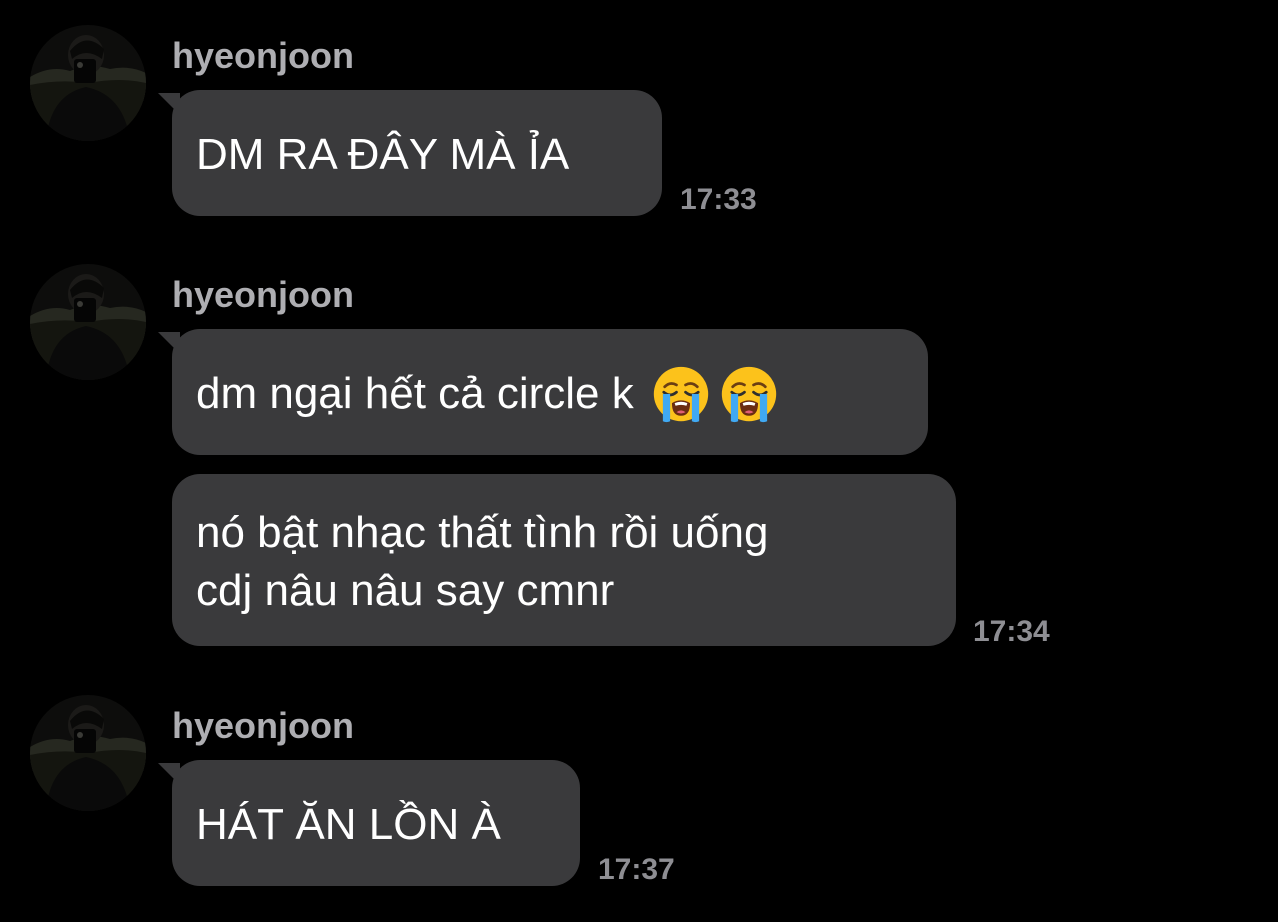  Describe the element at coordinates (636, 869) in the screenshot. I see `message-timestamp: 17:37` at that location.